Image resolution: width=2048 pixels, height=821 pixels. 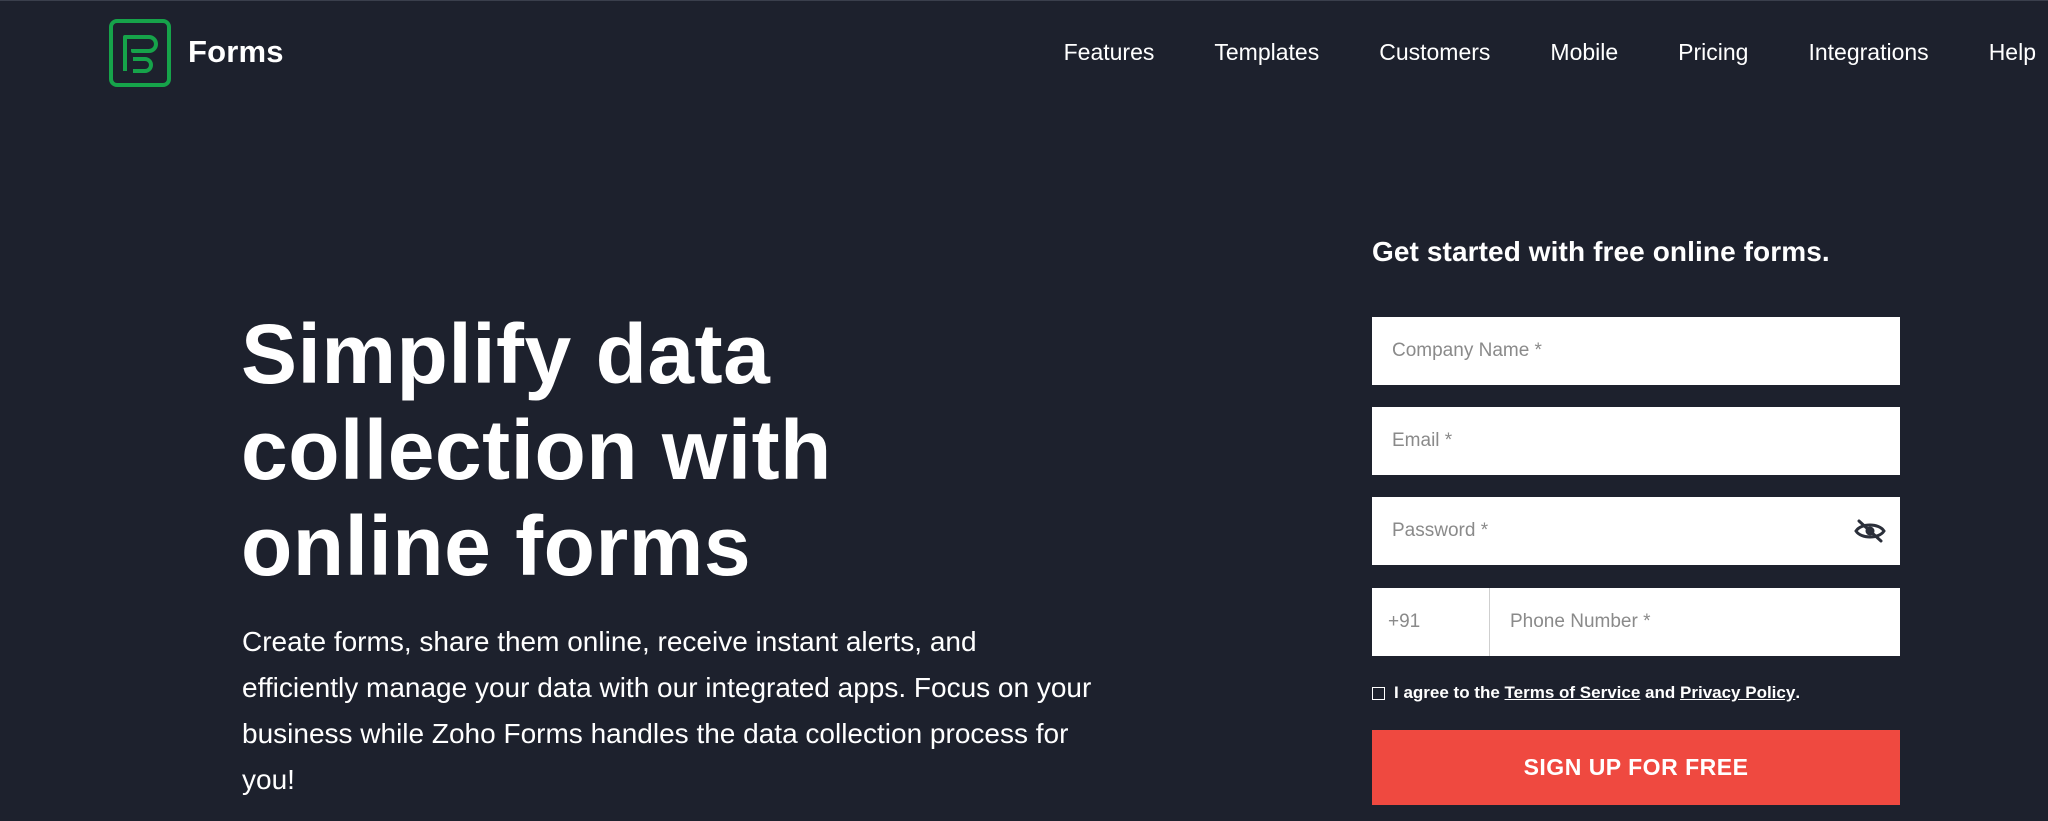 What do you see at coordinates (1636, 767) in the screenshot?
I see `sign-up-button: SIGN UP FOR FREE` at bounding box center [1636, 767].